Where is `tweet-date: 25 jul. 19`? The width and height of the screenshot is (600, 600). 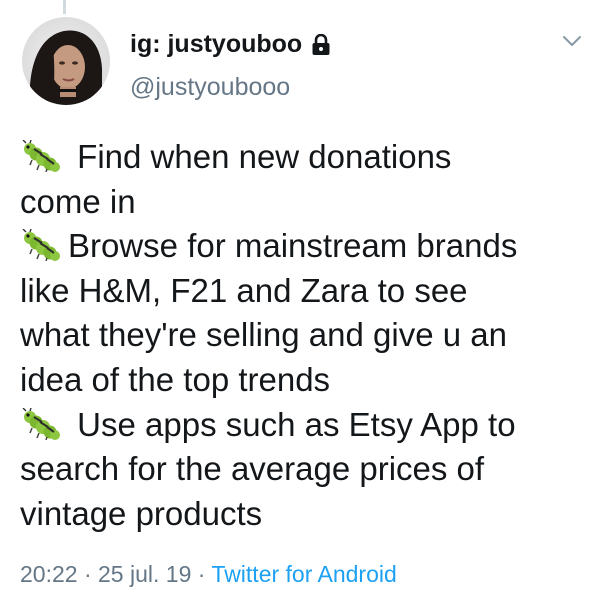
tweet-date: 25 jul. 19 is located at coordinates (144, 574).